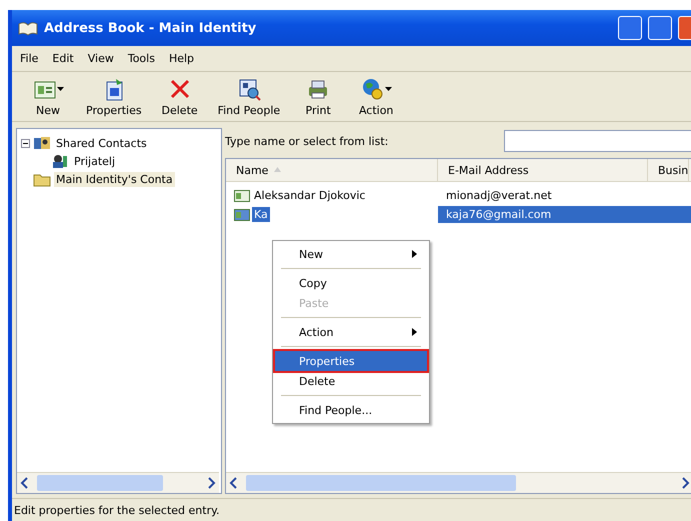 The image size is (691, 521). What do you see at coordinates (543, 170) in the screenshot?
I see `column-header: E-Mail Address` at bounding box center [543, 170].